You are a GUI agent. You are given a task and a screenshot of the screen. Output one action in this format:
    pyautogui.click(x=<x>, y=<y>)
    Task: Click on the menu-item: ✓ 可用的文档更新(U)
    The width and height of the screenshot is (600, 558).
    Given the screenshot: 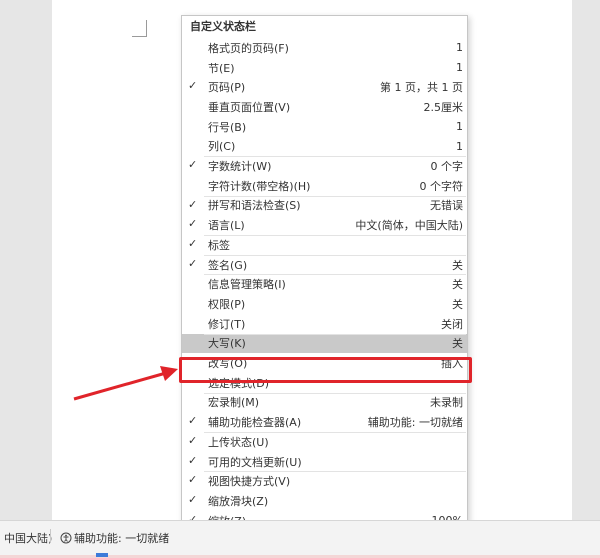 What is the action you would take?
    pyautogui.click(x=324, y=462)
    